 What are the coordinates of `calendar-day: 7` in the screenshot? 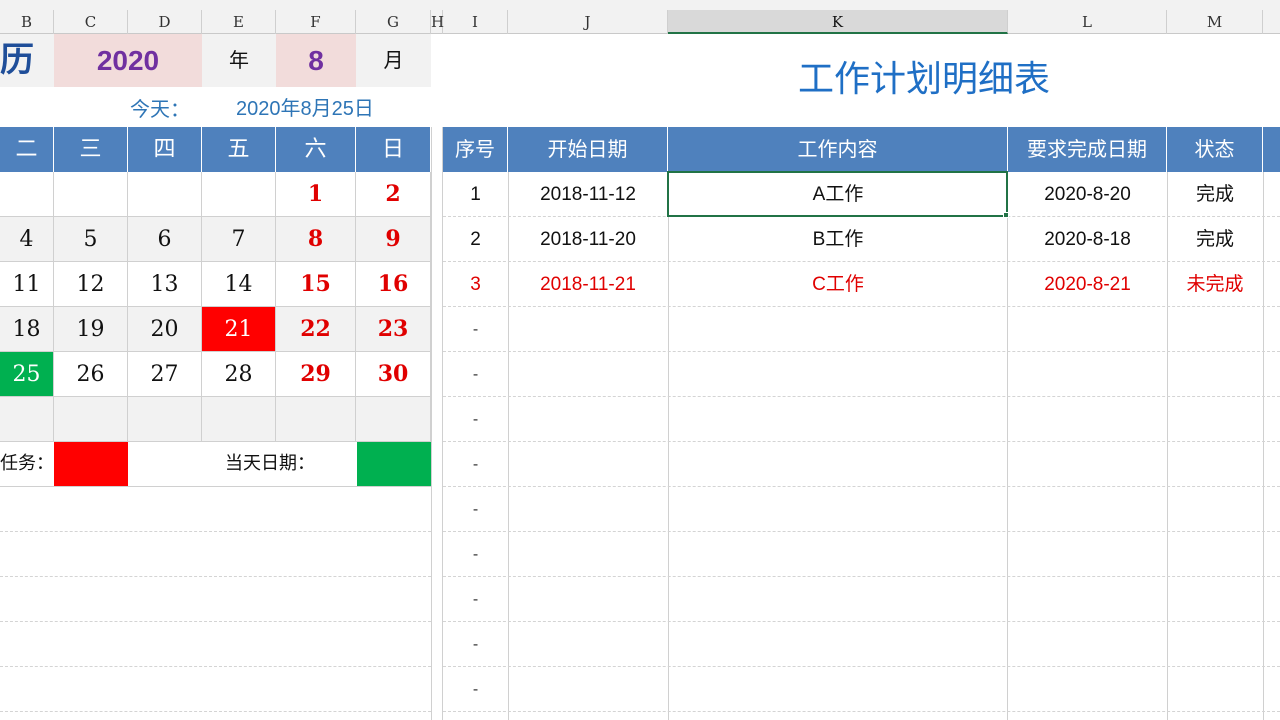 It's located at (239, 239).